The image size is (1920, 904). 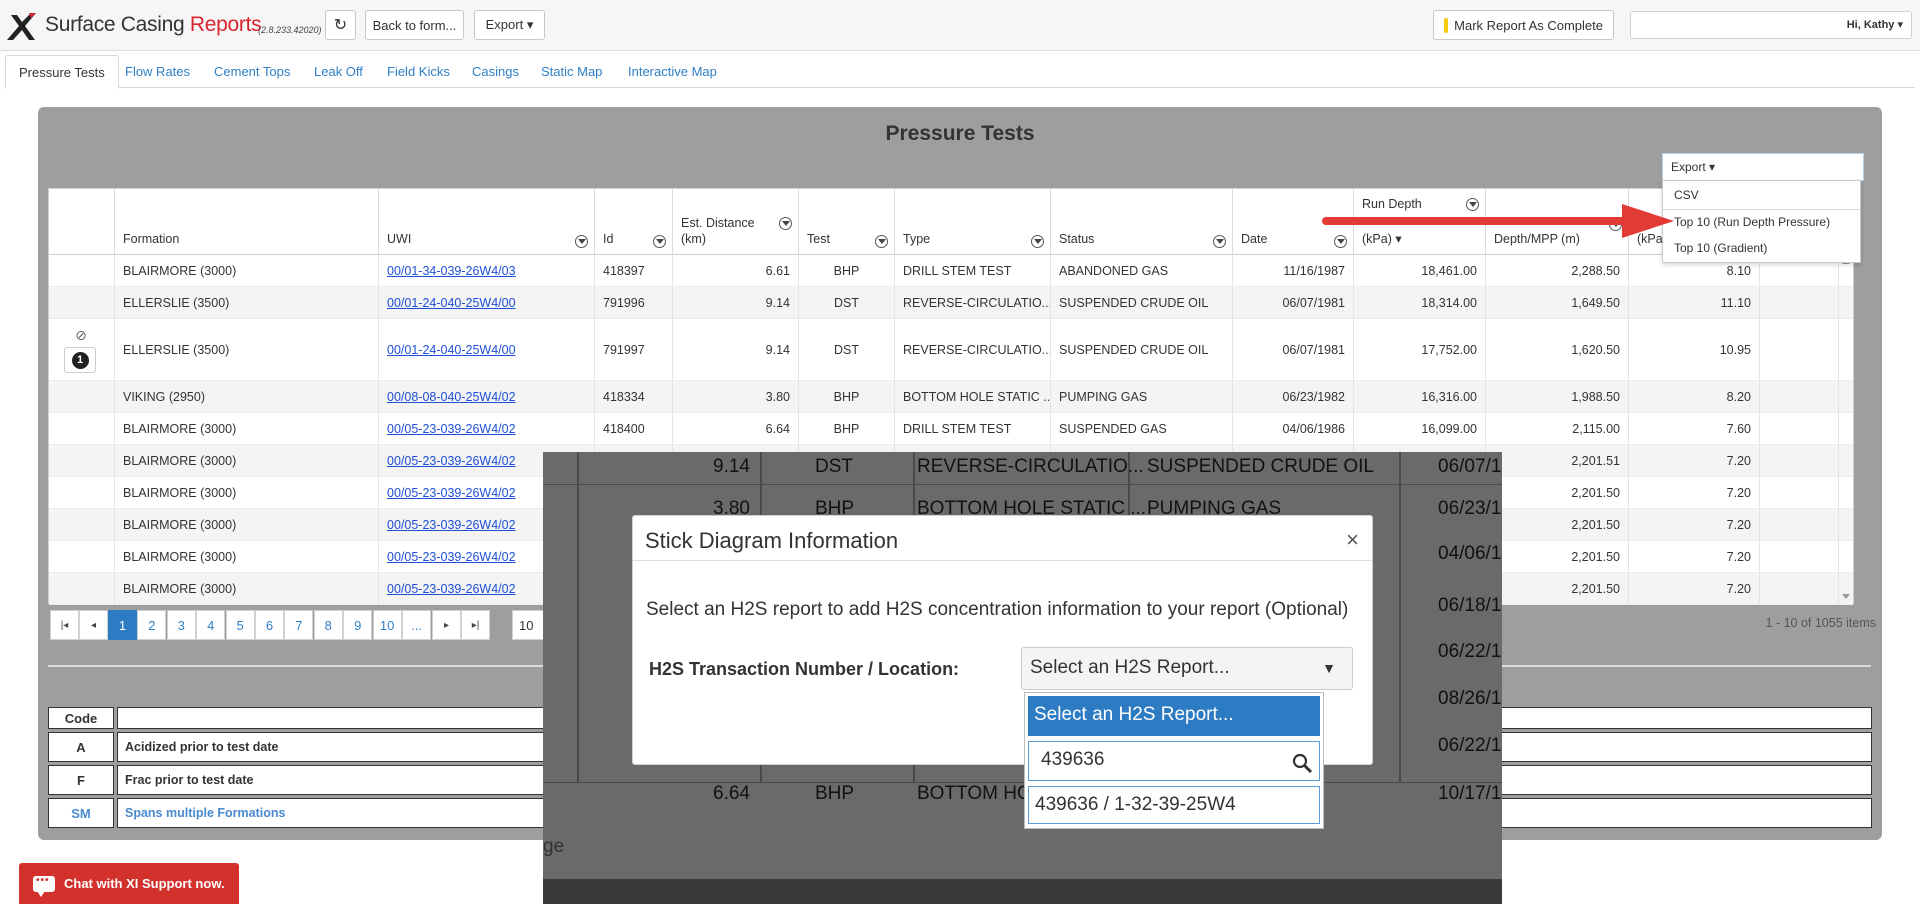 I want to click on pager-page-button: 4, so click(x=211, y=625).